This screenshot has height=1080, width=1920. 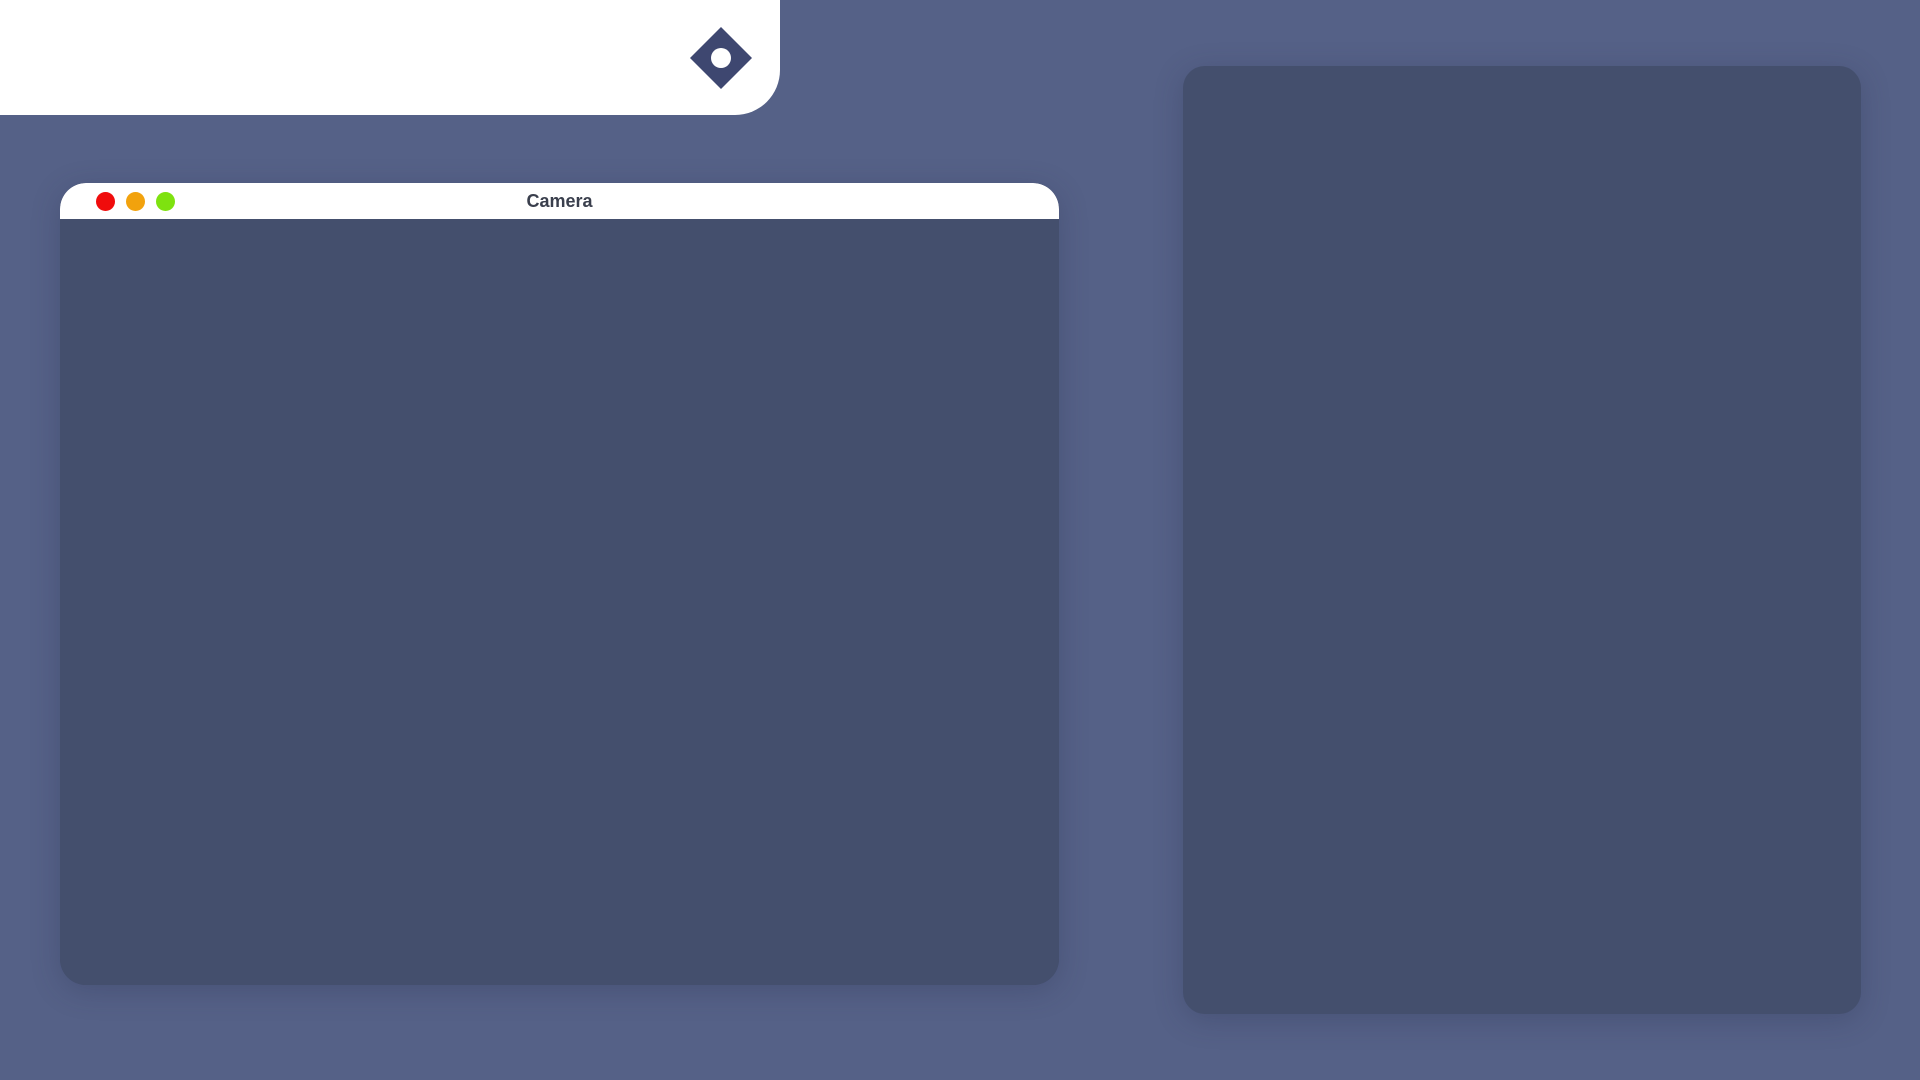 I want to click on window-title: Camera, so click(x=559, y=201).